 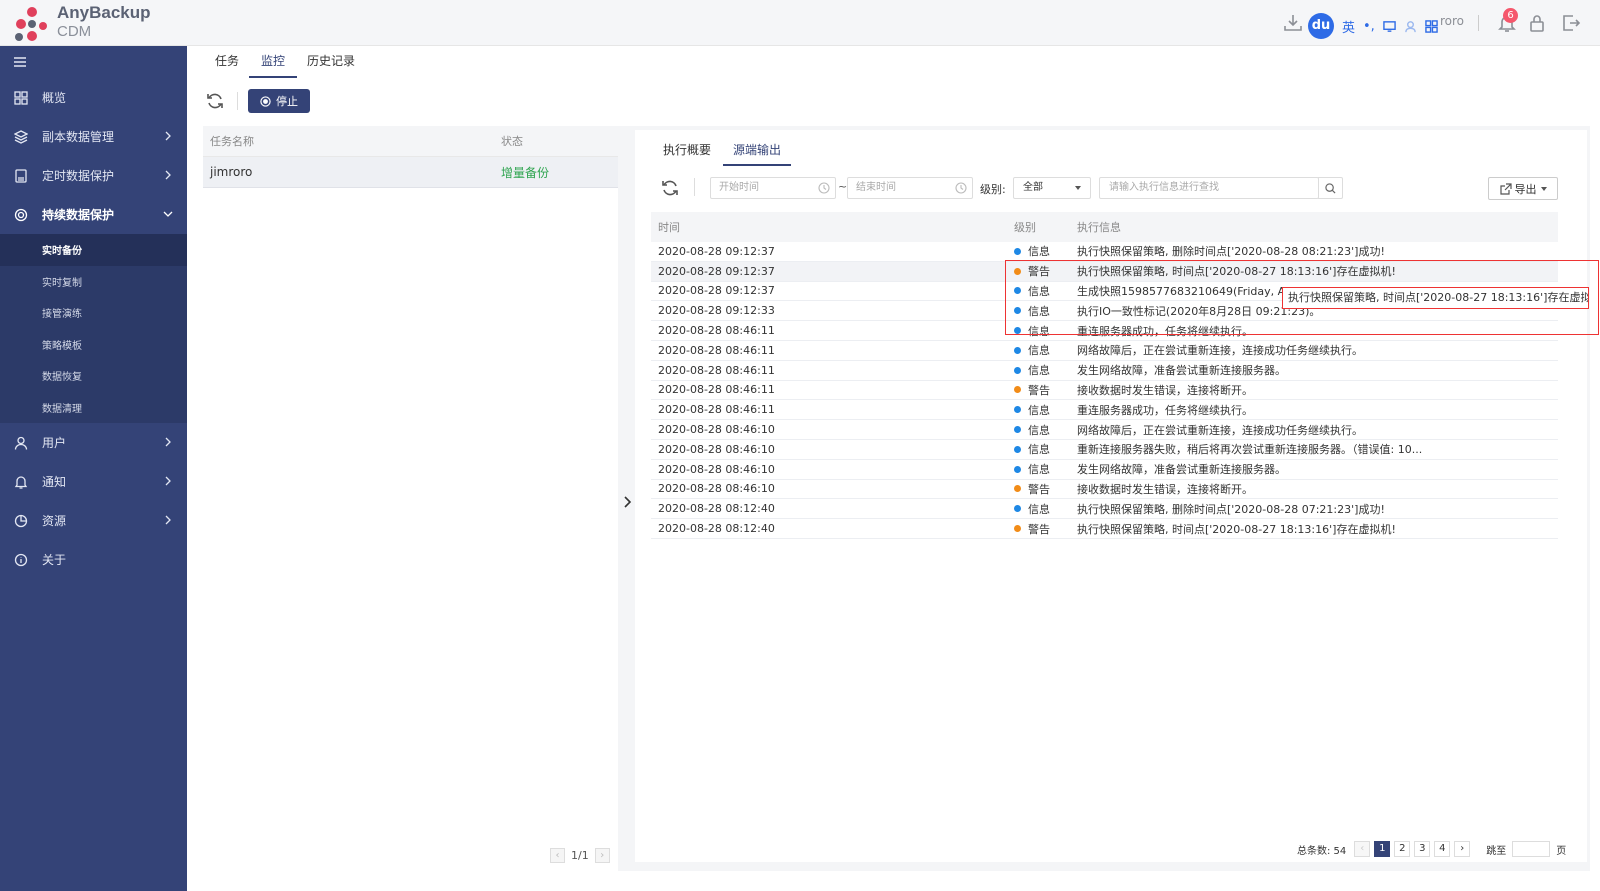 What do you see at coordinates (20, 62) in the screenshot?
I see `menu-icon` at bounding box center [20, 62].